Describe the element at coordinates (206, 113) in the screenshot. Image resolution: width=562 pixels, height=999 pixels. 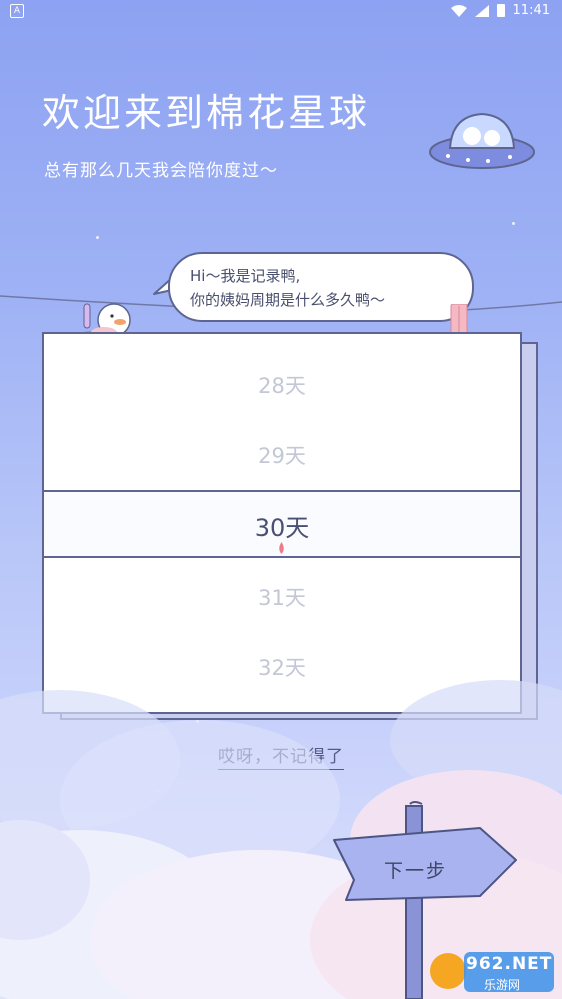
I see `page-title: 欢迎来到棉花星球` at that location.